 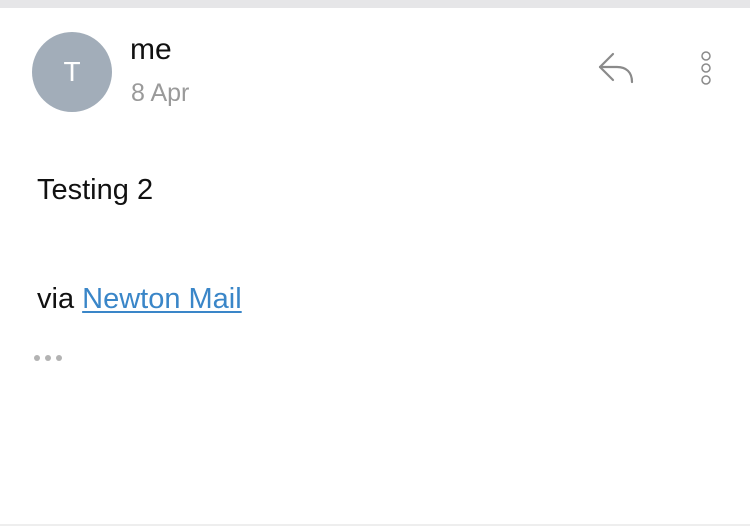 I want to click on message-body-text: Testing 2, so click(x=95, y=190).